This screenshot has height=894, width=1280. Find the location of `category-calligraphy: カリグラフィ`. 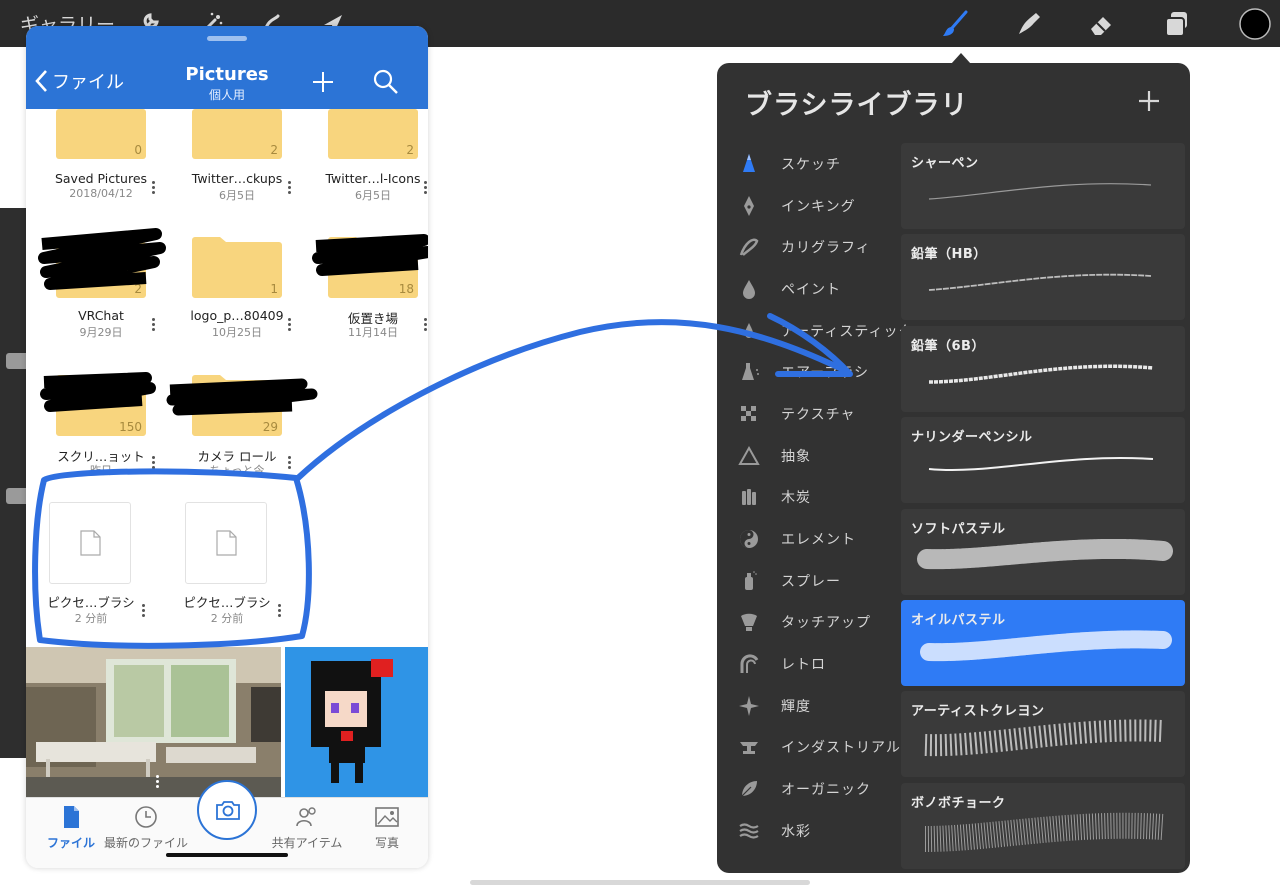

category-calligraphy: カリグラフィ is located at coordinates (814, 247).